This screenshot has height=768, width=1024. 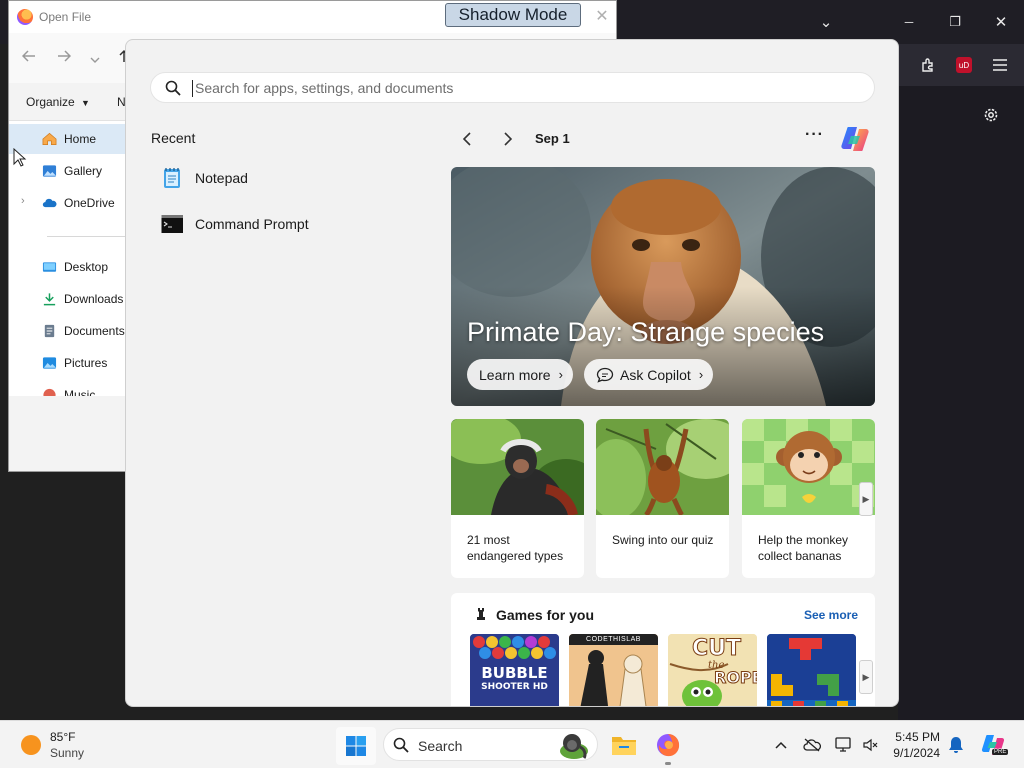 I want to click on game-tile-bubble-shooter: BUBBLE SHOOTER HD, so click(x=514, y=670).